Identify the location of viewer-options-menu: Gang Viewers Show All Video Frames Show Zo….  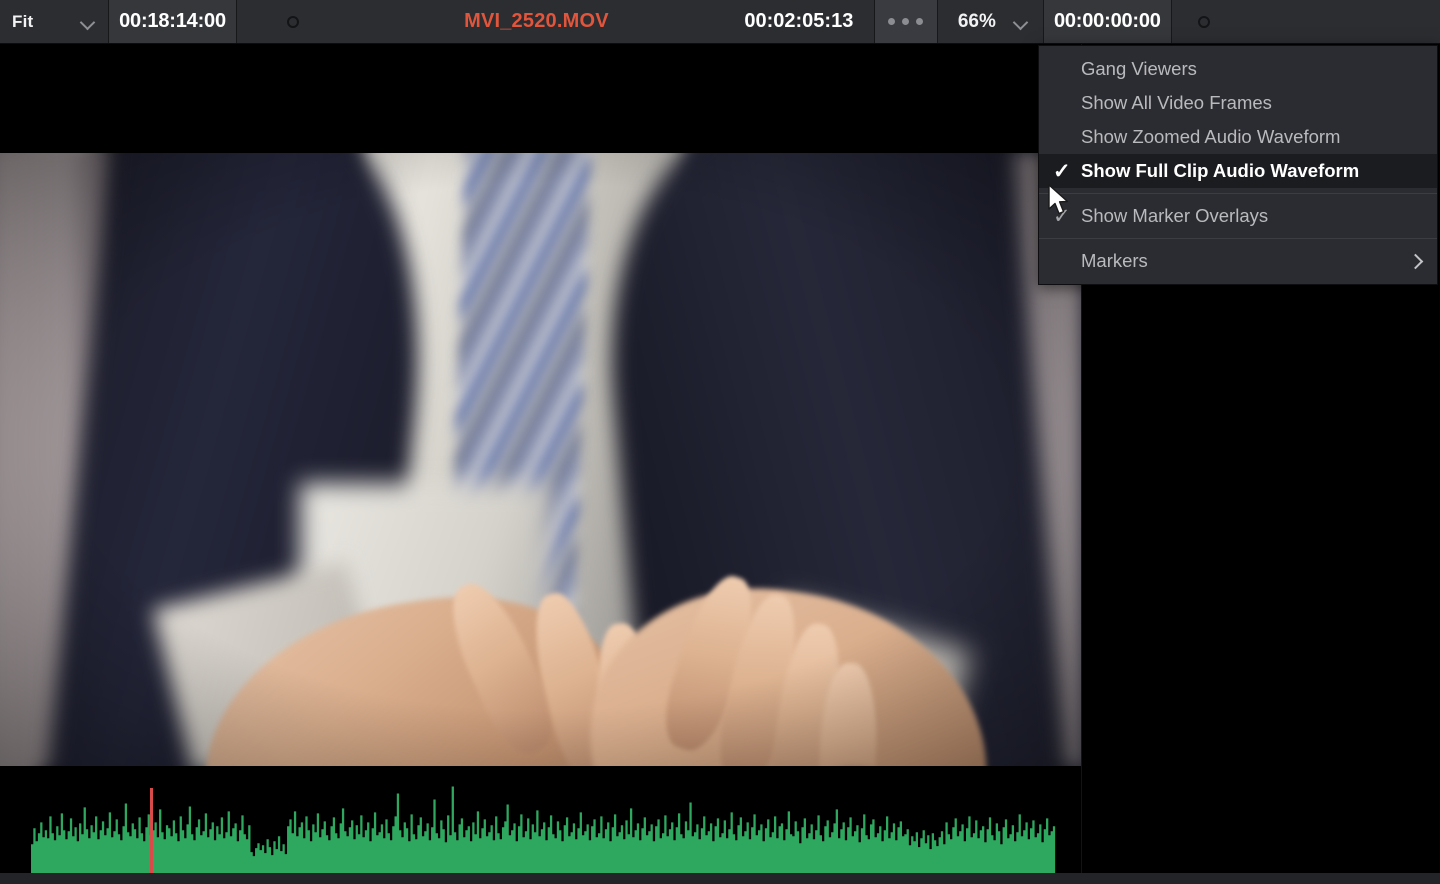
(1238, 165).